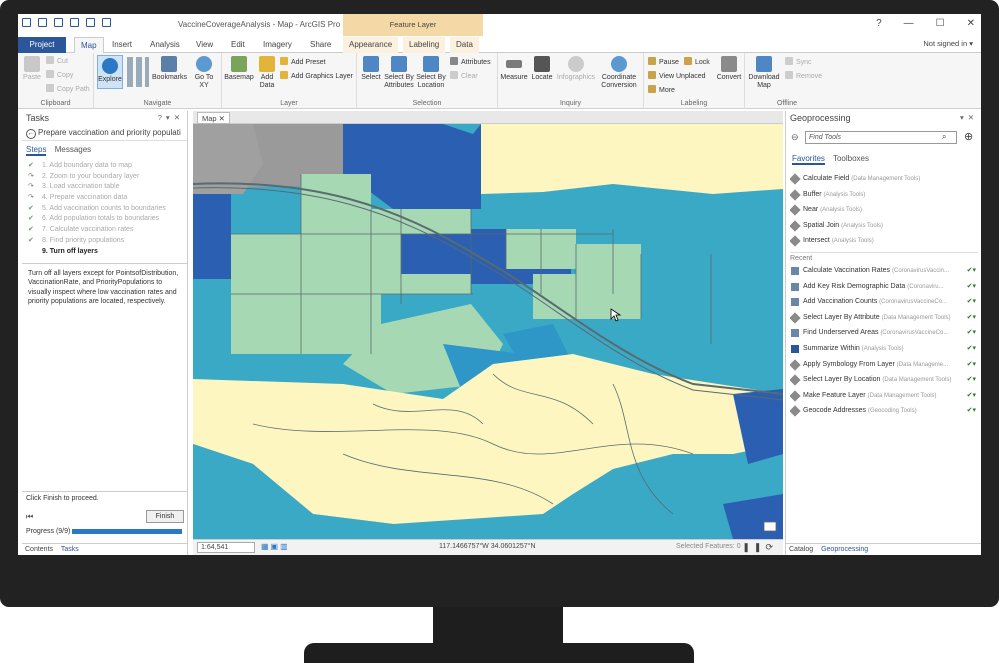 Image resolution: width=999 pixels, height=663 pixels. I want to click on tab-catalog: Catalog, so click(801, 549).